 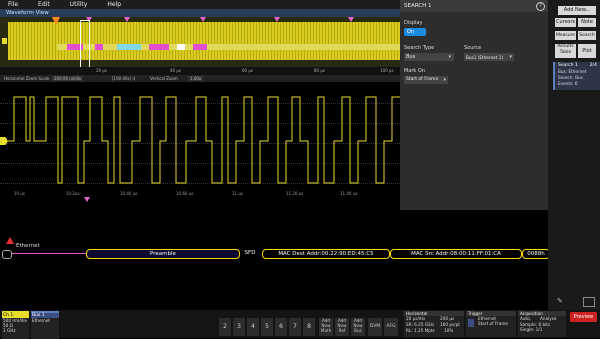 I want to click on display-toggle: On, so click(x=415, y=32).